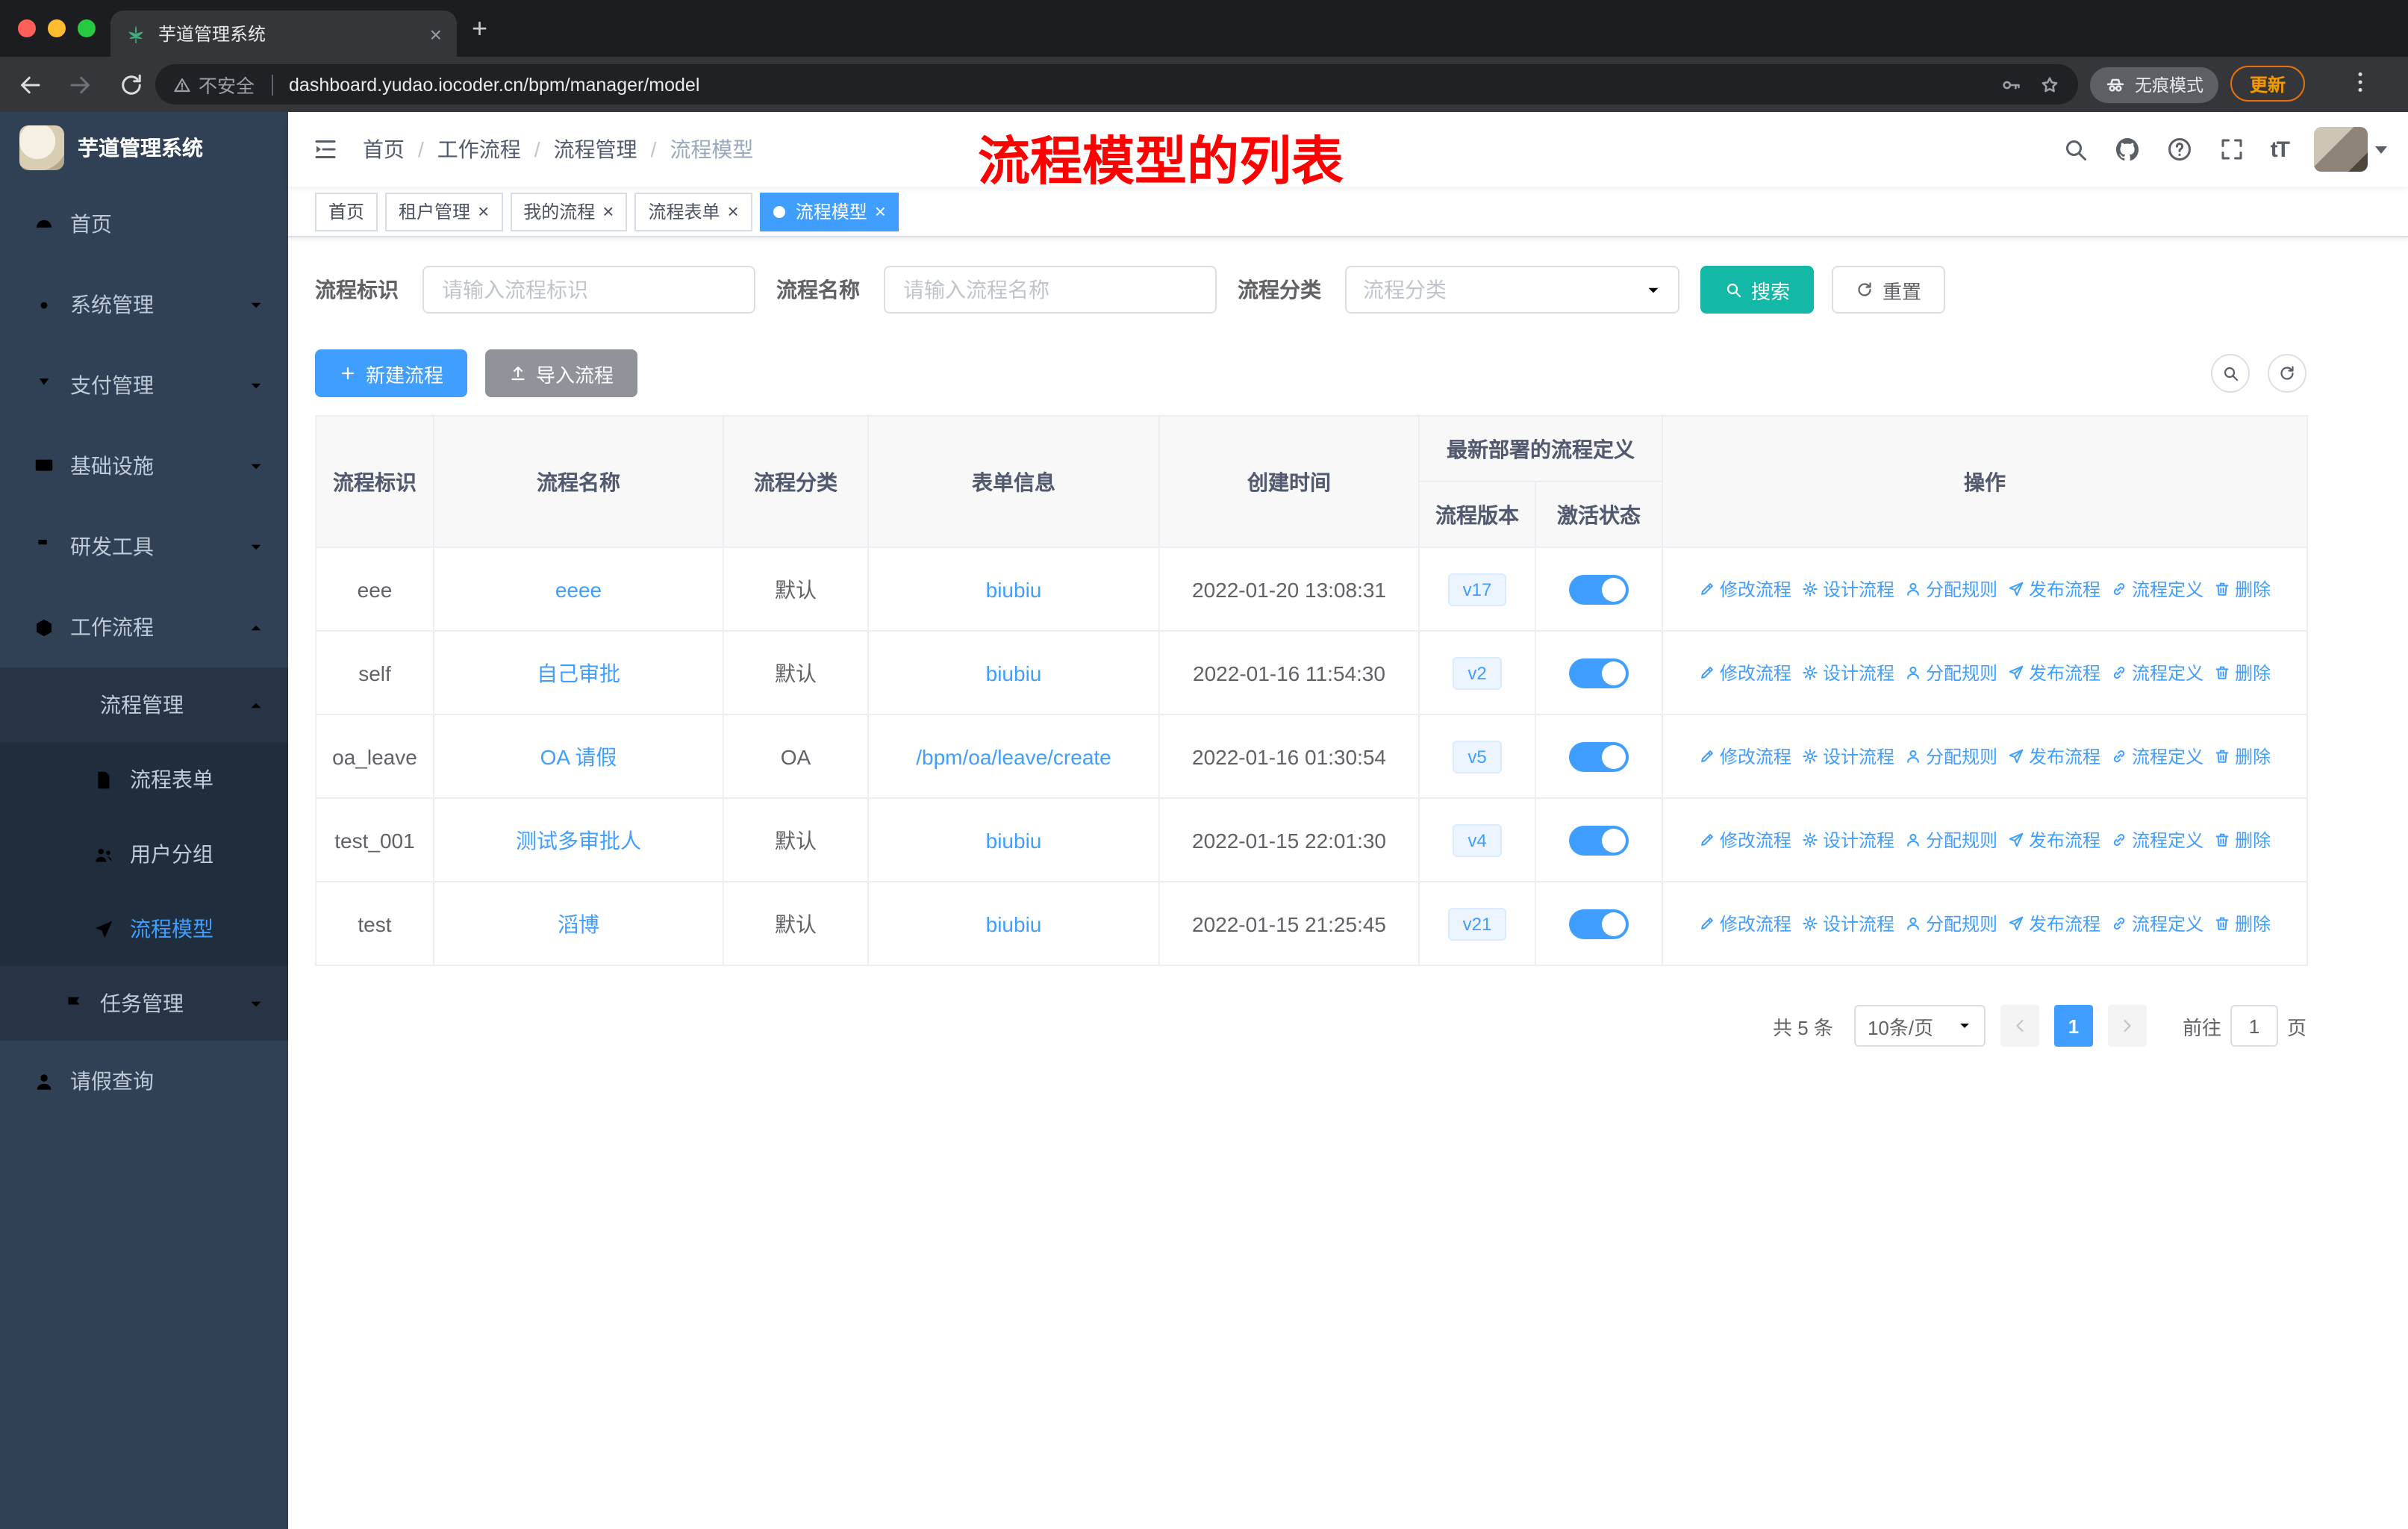 The height and width of the screenshot is (1529, 2408). Describe the element at coordinates (2287, 373) in the screenshot. I see `refresh-table-button` at that location.